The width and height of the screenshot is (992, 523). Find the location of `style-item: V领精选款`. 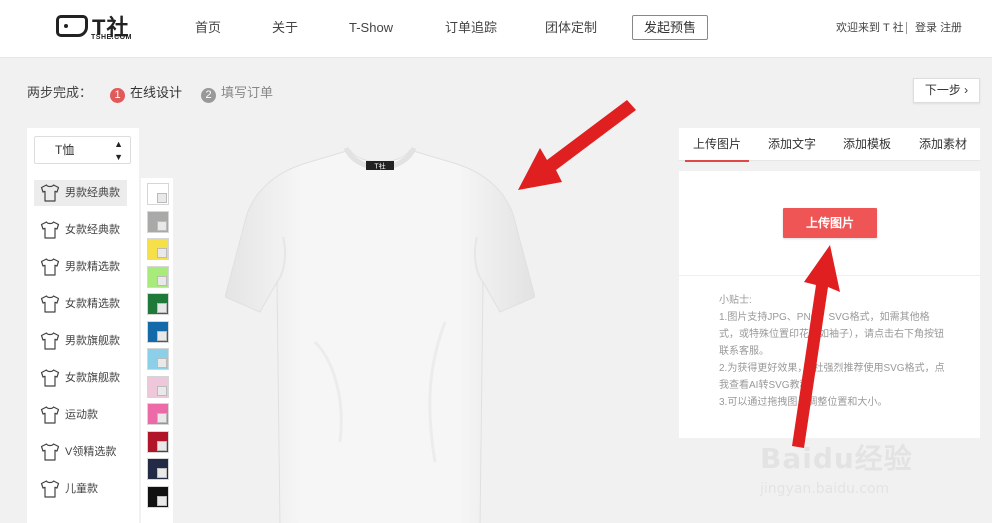

style-item: V领精选款 is located at coordinates (80, 452).